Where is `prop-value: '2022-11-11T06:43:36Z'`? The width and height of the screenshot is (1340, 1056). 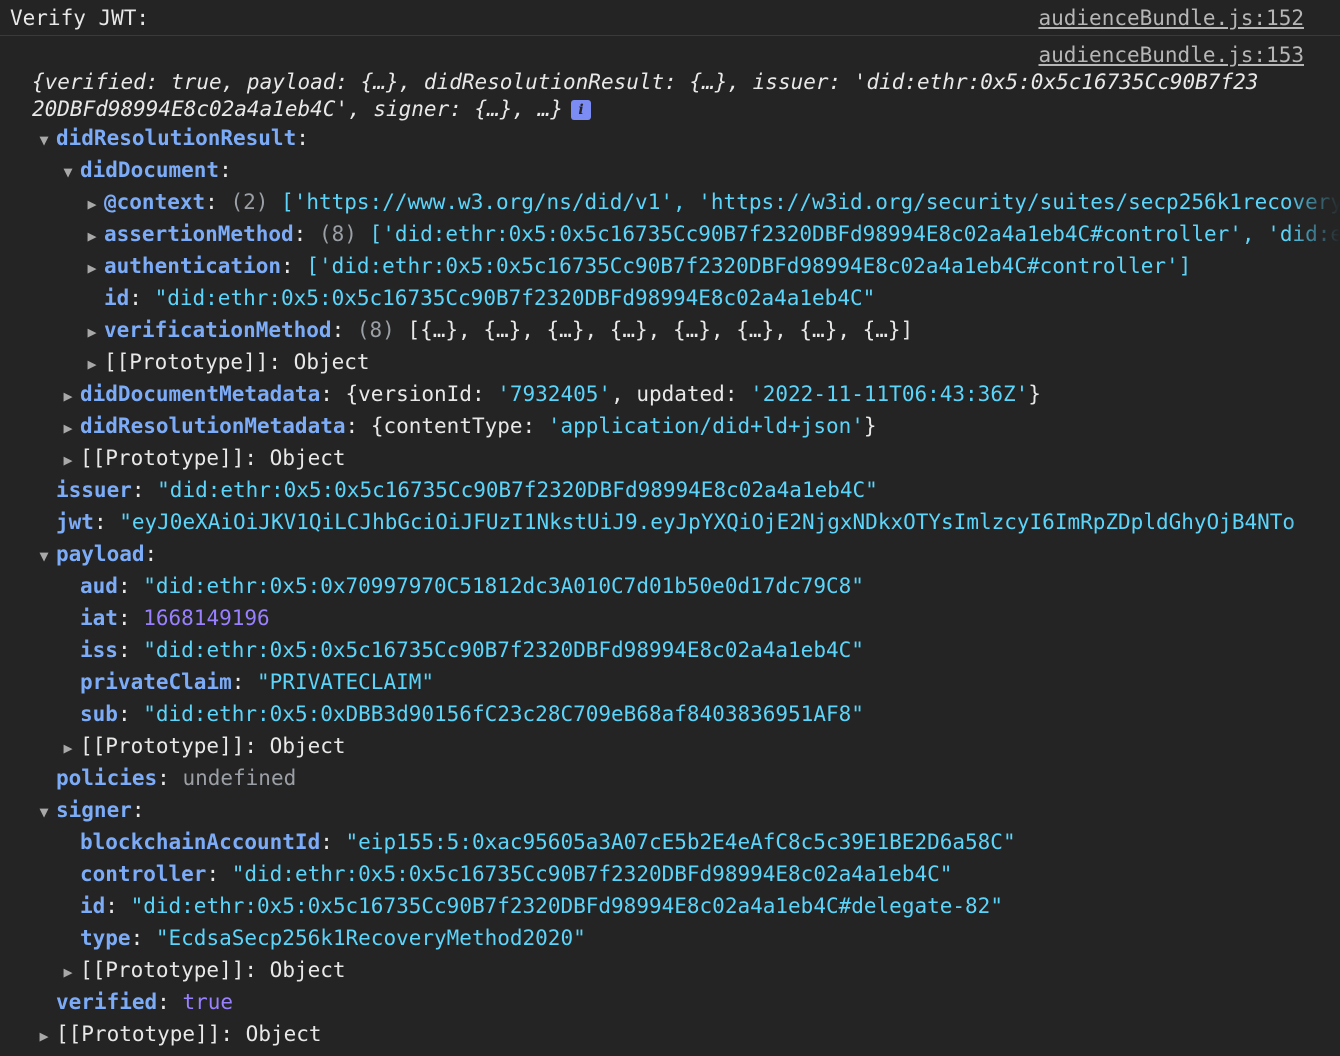
prop-value: '2022-11-11T06:43:36Z' is located at coordinates (889, 394).